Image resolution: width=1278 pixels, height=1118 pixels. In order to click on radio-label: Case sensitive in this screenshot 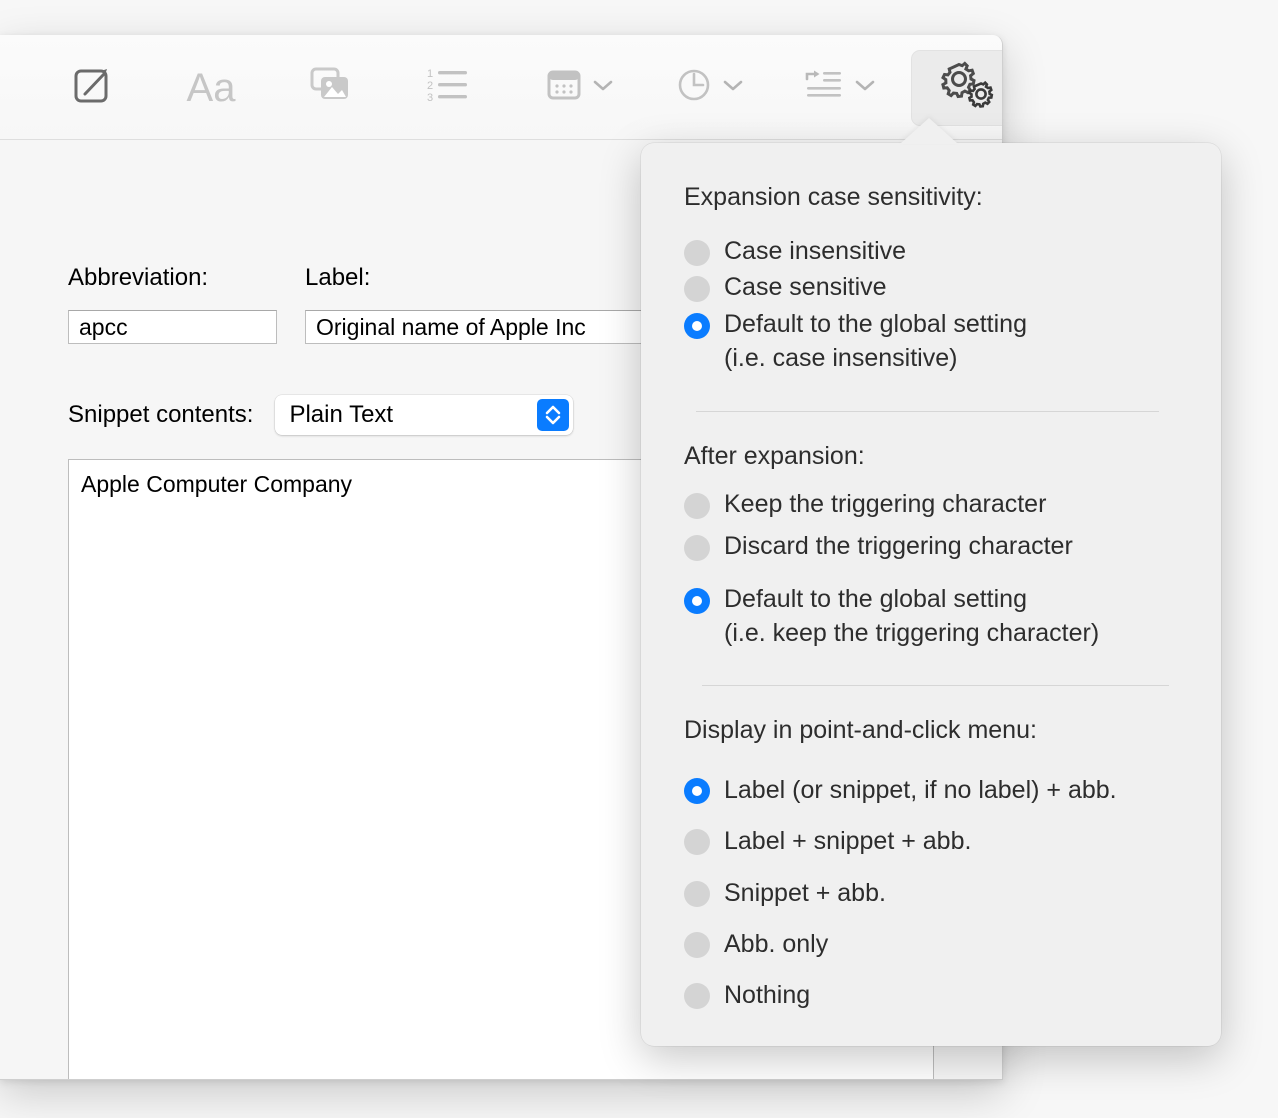, I will do `click(805, 287)`.